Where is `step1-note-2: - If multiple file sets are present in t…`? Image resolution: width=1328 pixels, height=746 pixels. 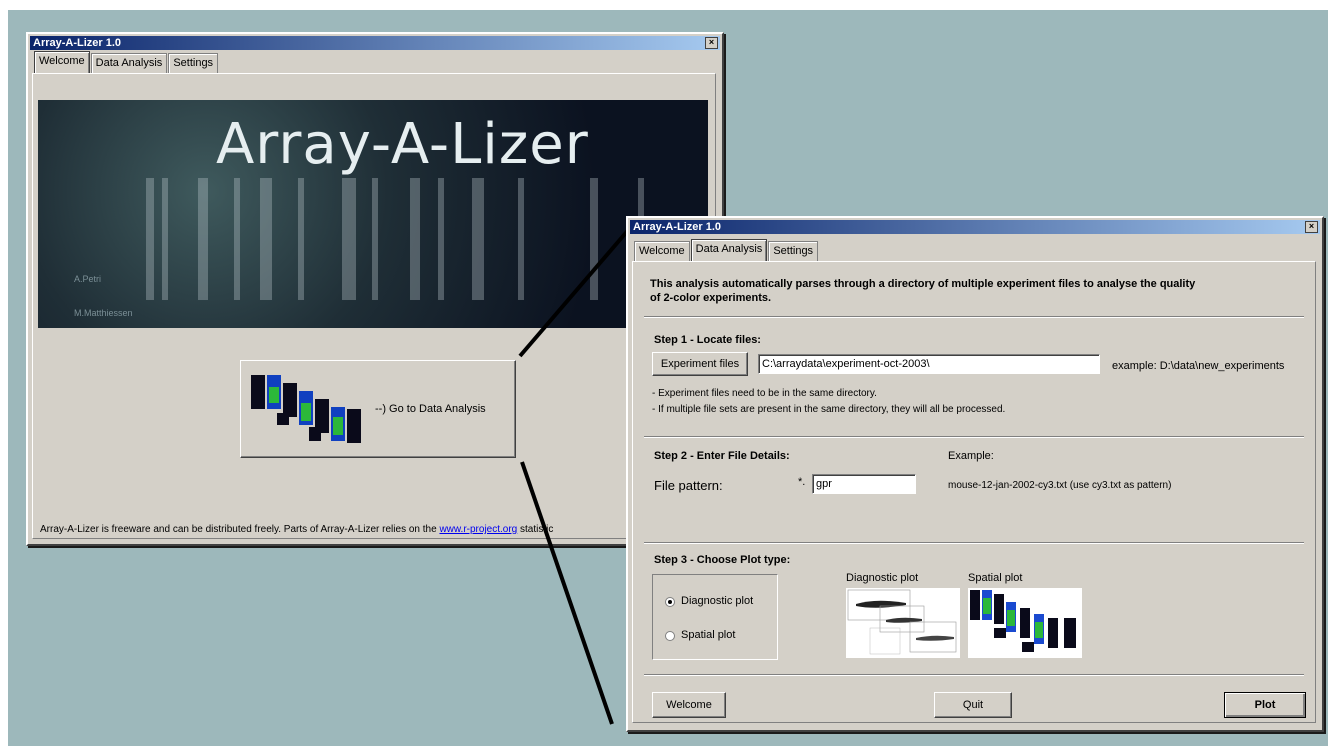
step1-note-2: - If multiple file sets are present in t… is located at coordinates (829, 409).